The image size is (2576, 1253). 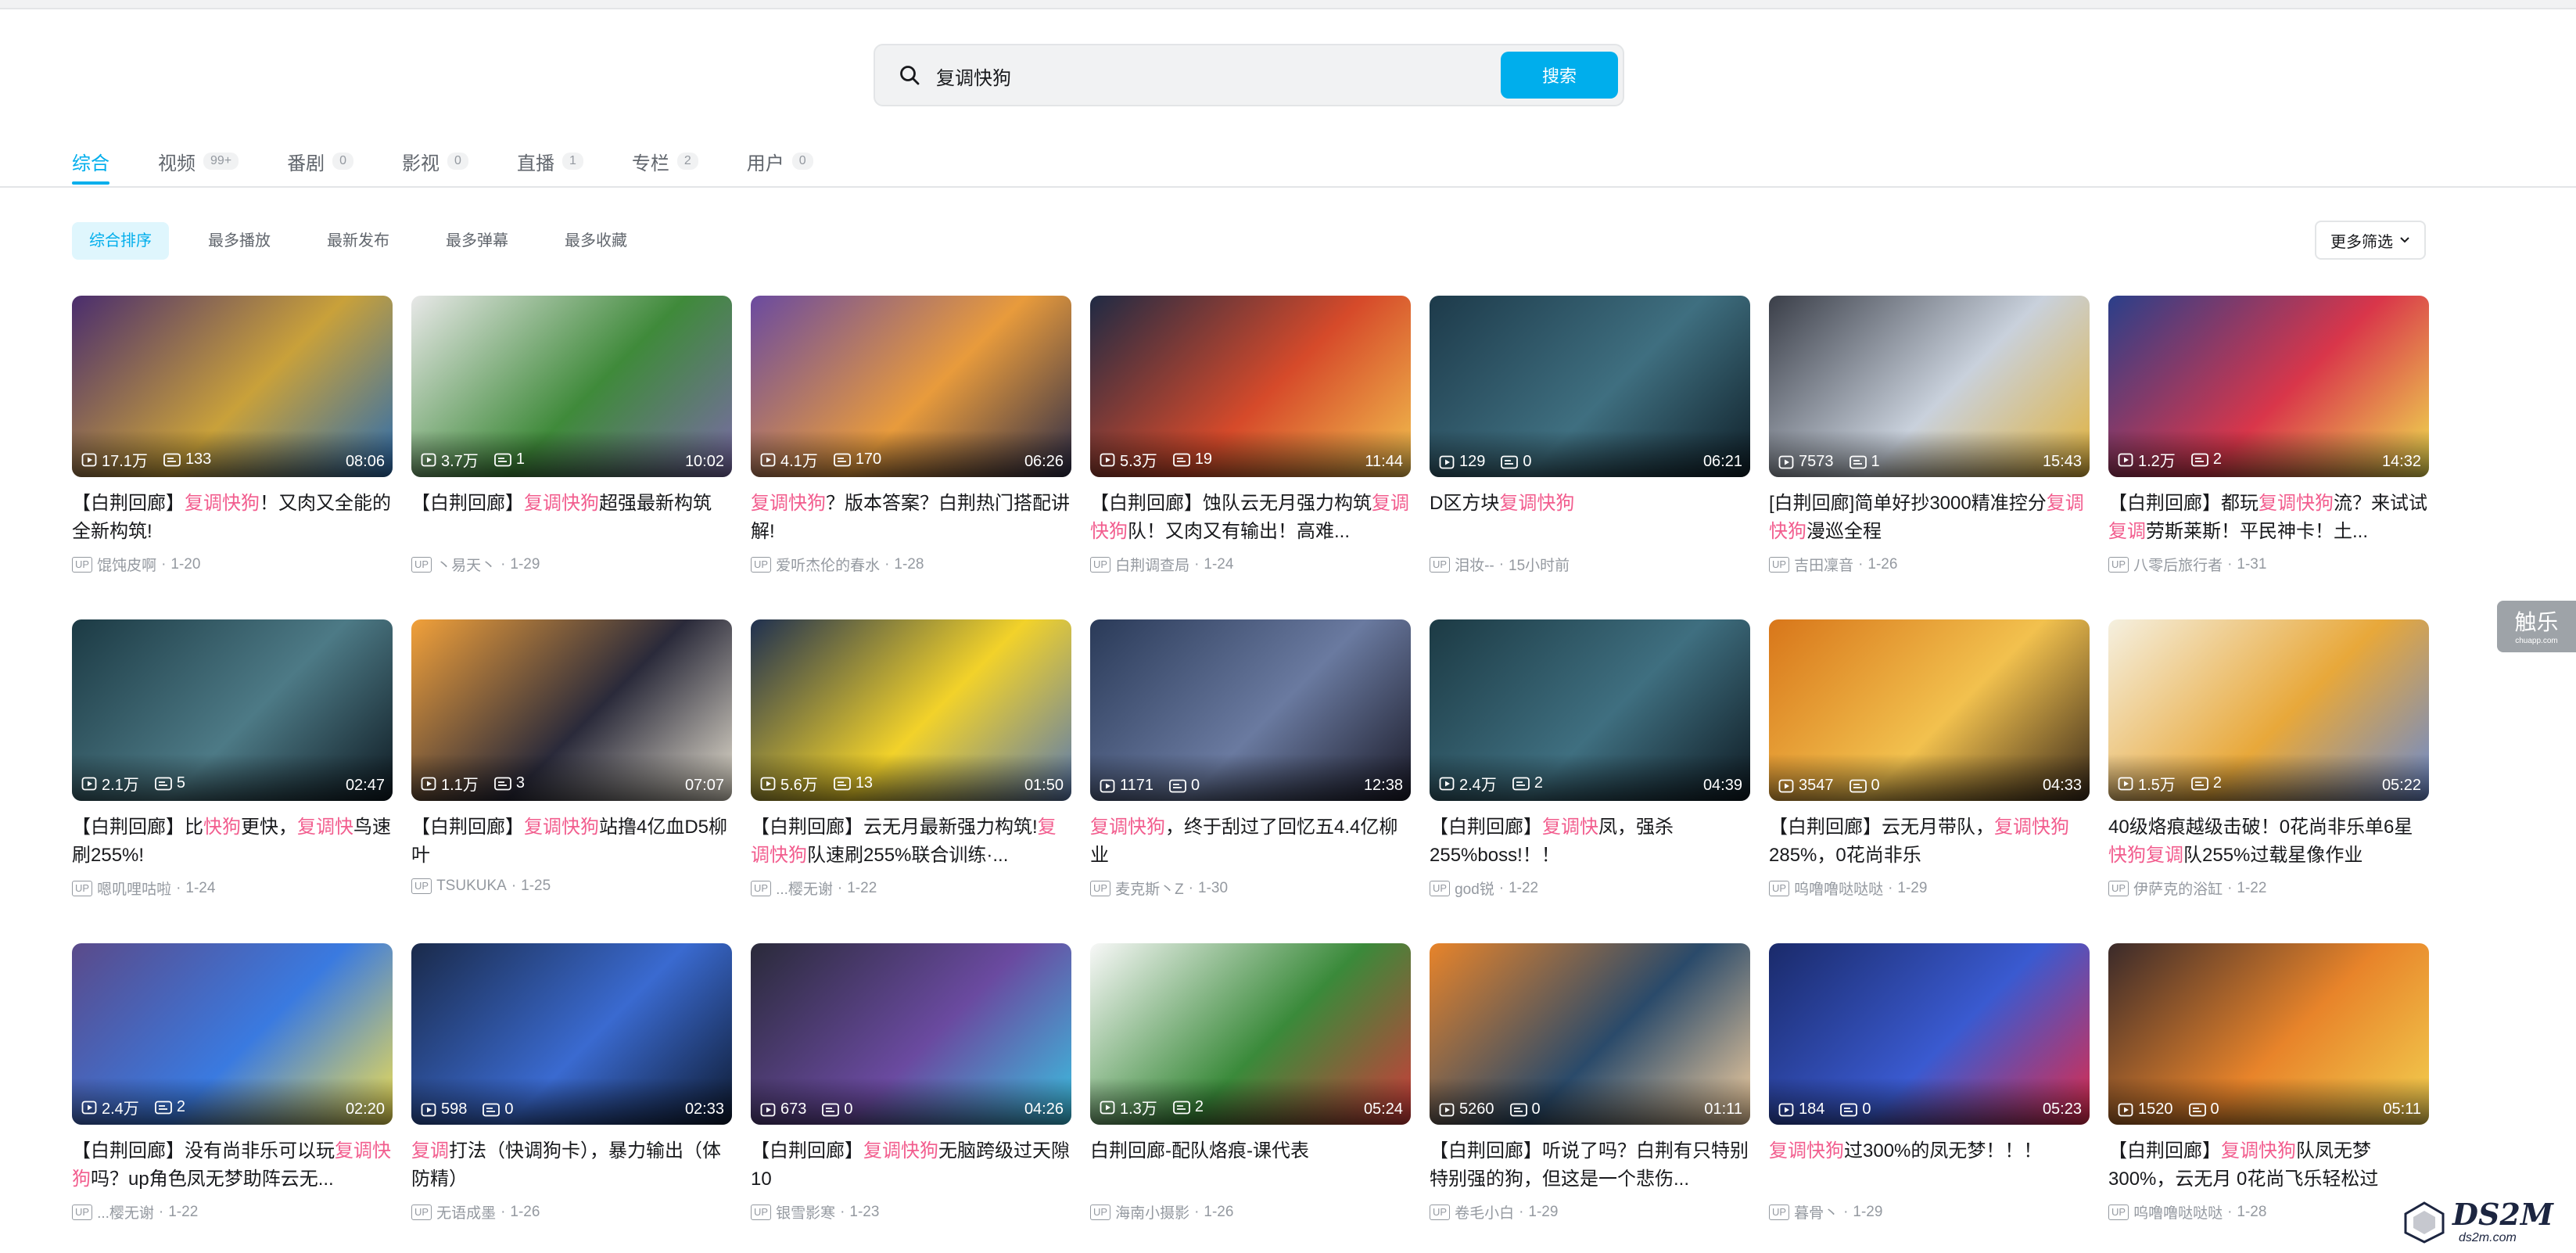 I want to click on video-title: 复调快狗？版本答案？白荆热门搭配讲解!, so click(x=911, y=518).